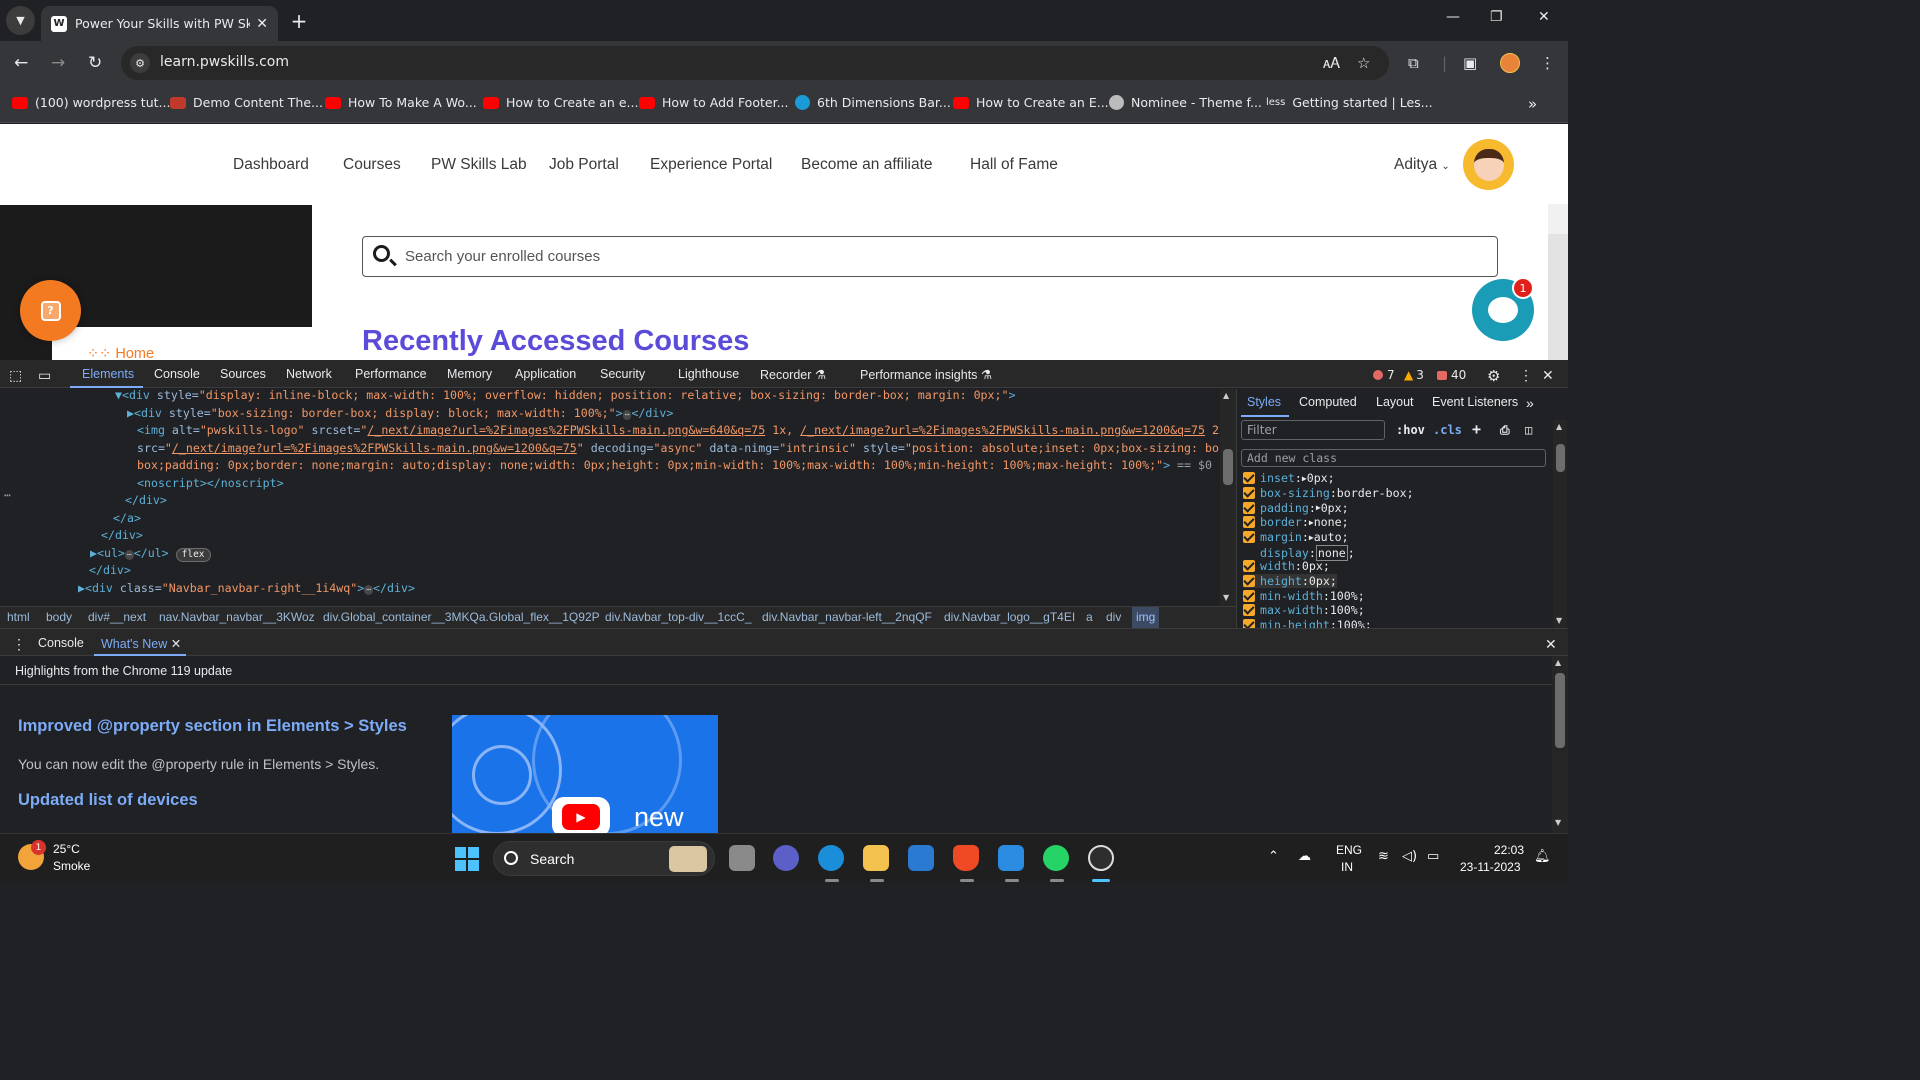 The image size is (1920, 1080). I want to click on task-view-icon, so click(742, 858).